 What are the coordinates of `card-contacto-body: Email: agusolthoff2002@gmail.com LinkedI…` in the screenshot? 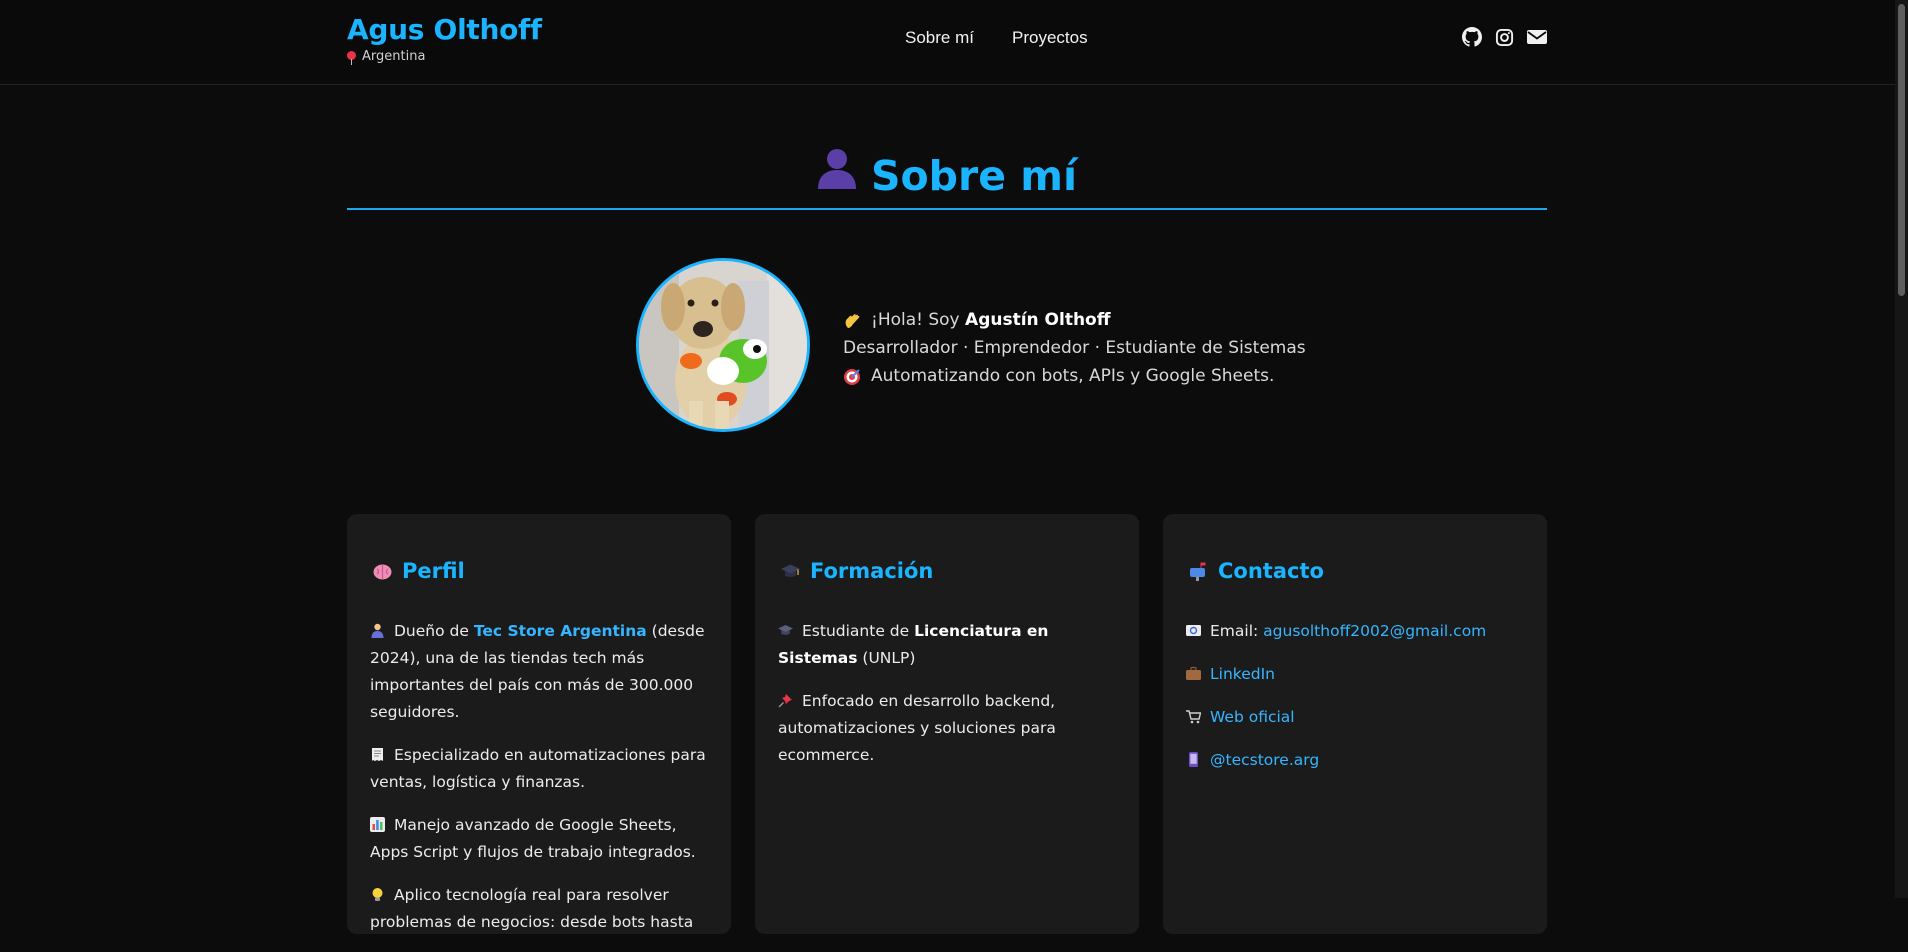 It's located at (1358, 704).